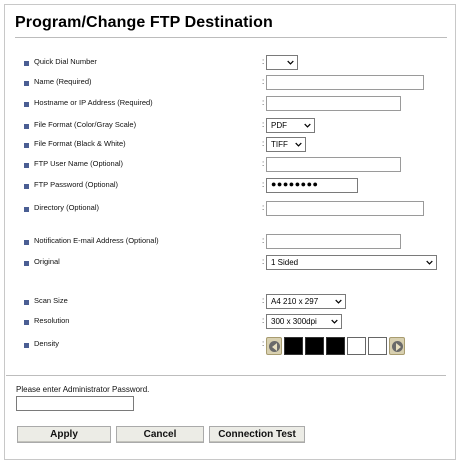 The image size is (461, 464). I want to click on directory-input, so click(345, 208).